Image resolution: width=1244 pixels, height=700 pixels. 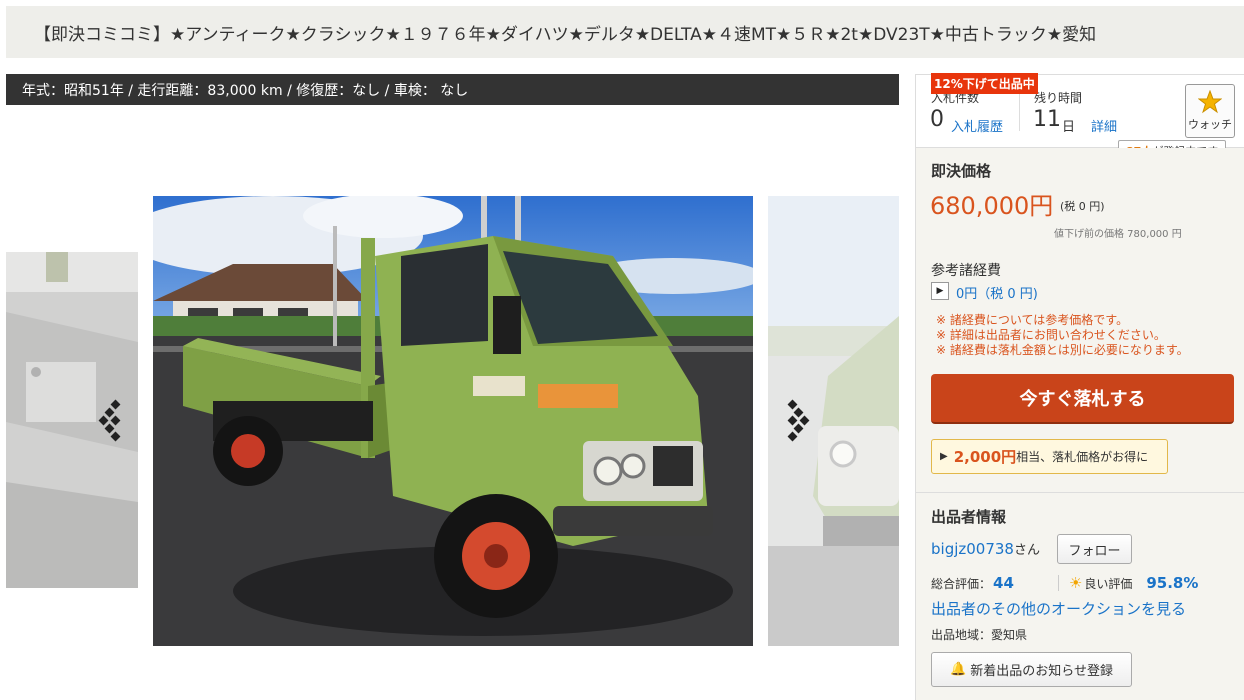 What do you see at coordinates (972, 549) in the screenshot?
I see `seller-name-link: bigjz00738` at bounding box center [972, 549].